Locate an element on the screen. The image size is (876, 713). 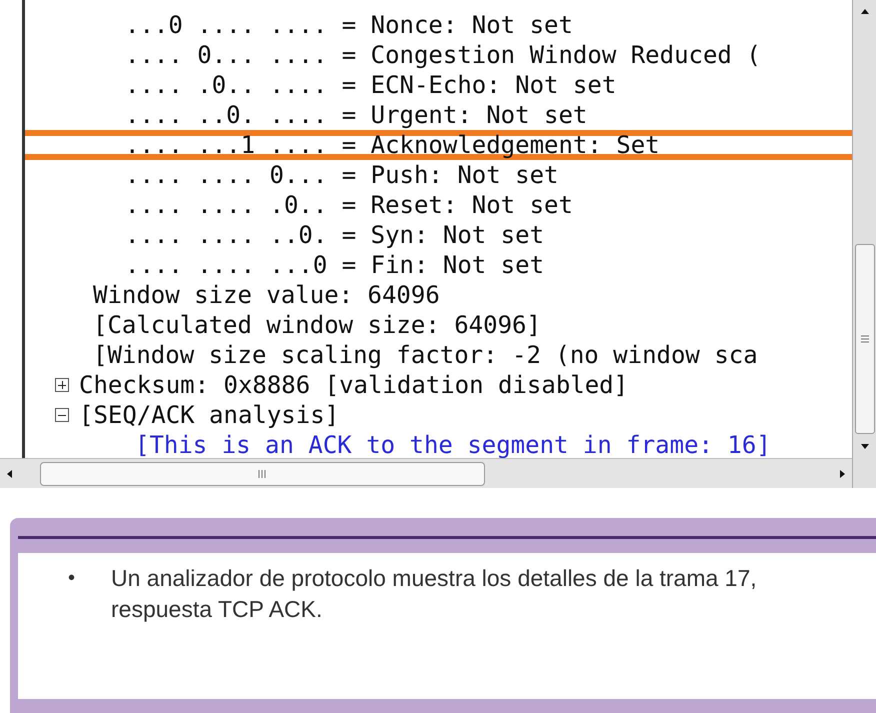
tree-row-text: .... 0... .... = Congestion Window Reduced ( is located at coordinates (443, 55).